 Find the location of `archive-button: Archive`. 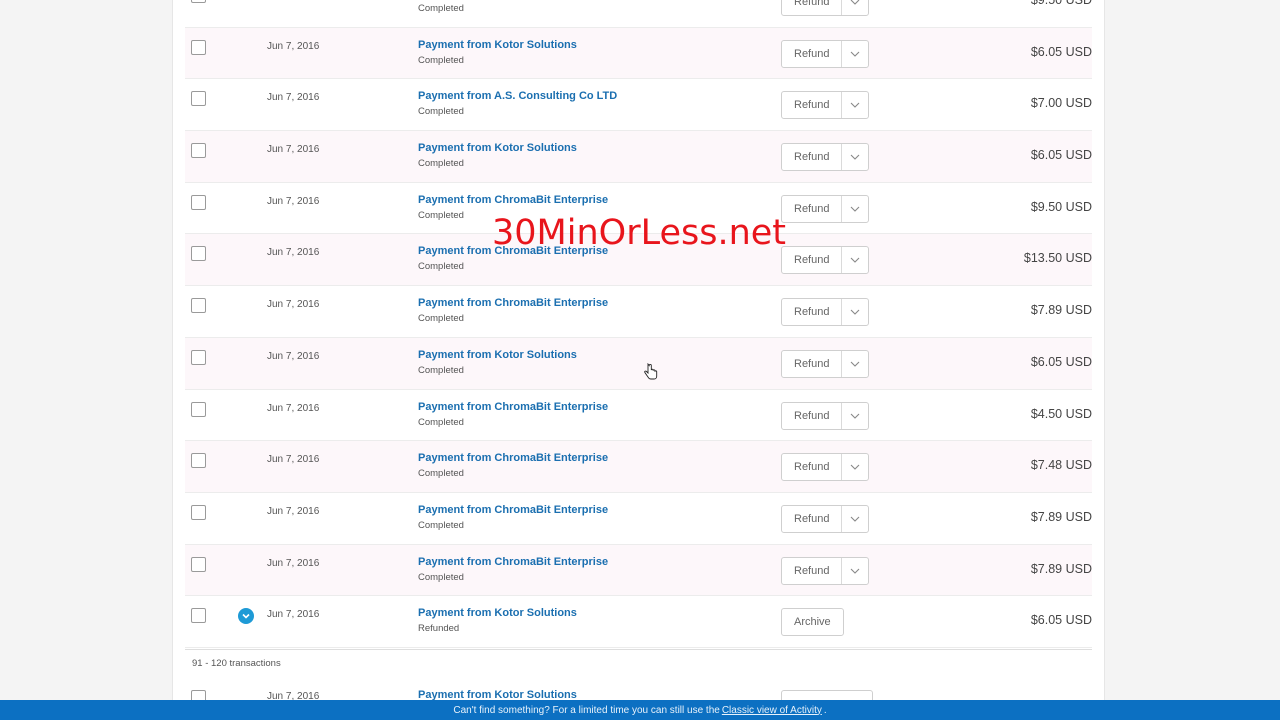

archive-button: Archive is located at coordinates (812, 622).